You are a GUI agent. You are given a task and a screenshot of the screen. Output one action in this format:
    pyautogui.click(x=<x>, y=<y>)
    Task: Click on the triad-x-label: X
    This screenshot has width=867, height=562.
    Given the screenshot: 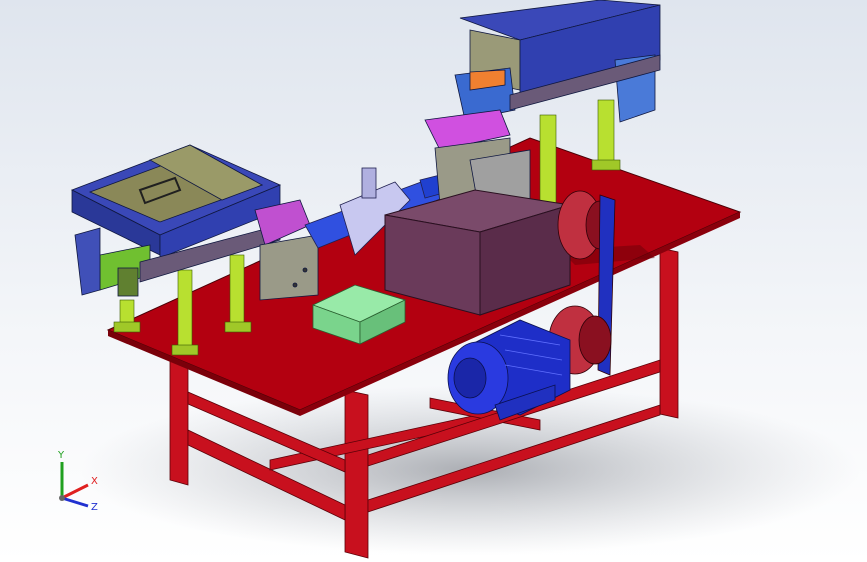 What is the action you would take?
    pyautogui.click(x=94, y=481)
    